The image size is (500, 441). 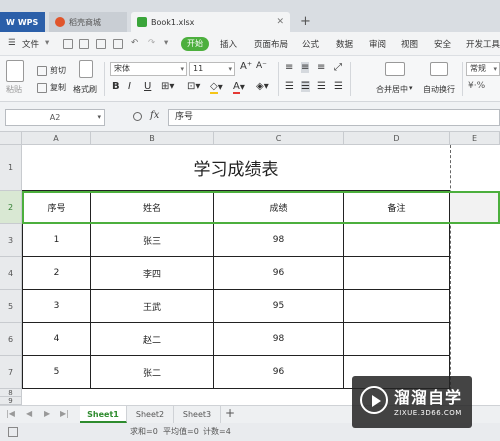 I want to click on row-header-1: 1, so click(x=11, y=168).